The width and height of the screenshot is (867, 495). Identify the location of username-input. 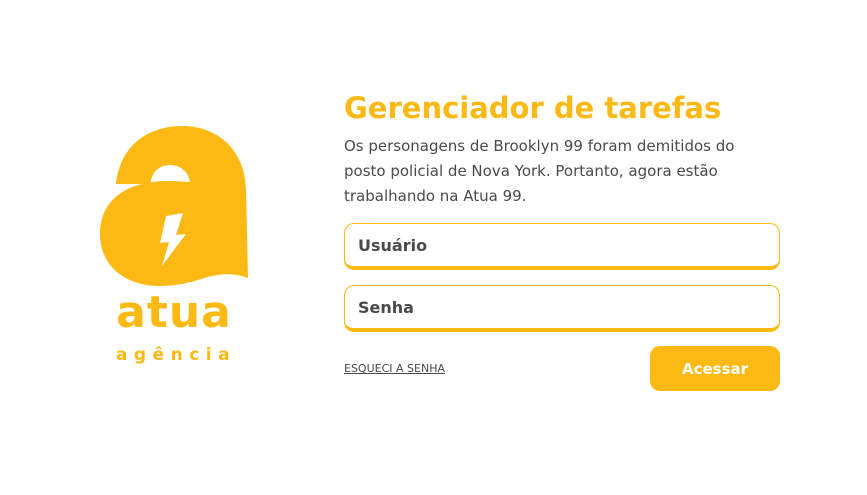
(562, 246).